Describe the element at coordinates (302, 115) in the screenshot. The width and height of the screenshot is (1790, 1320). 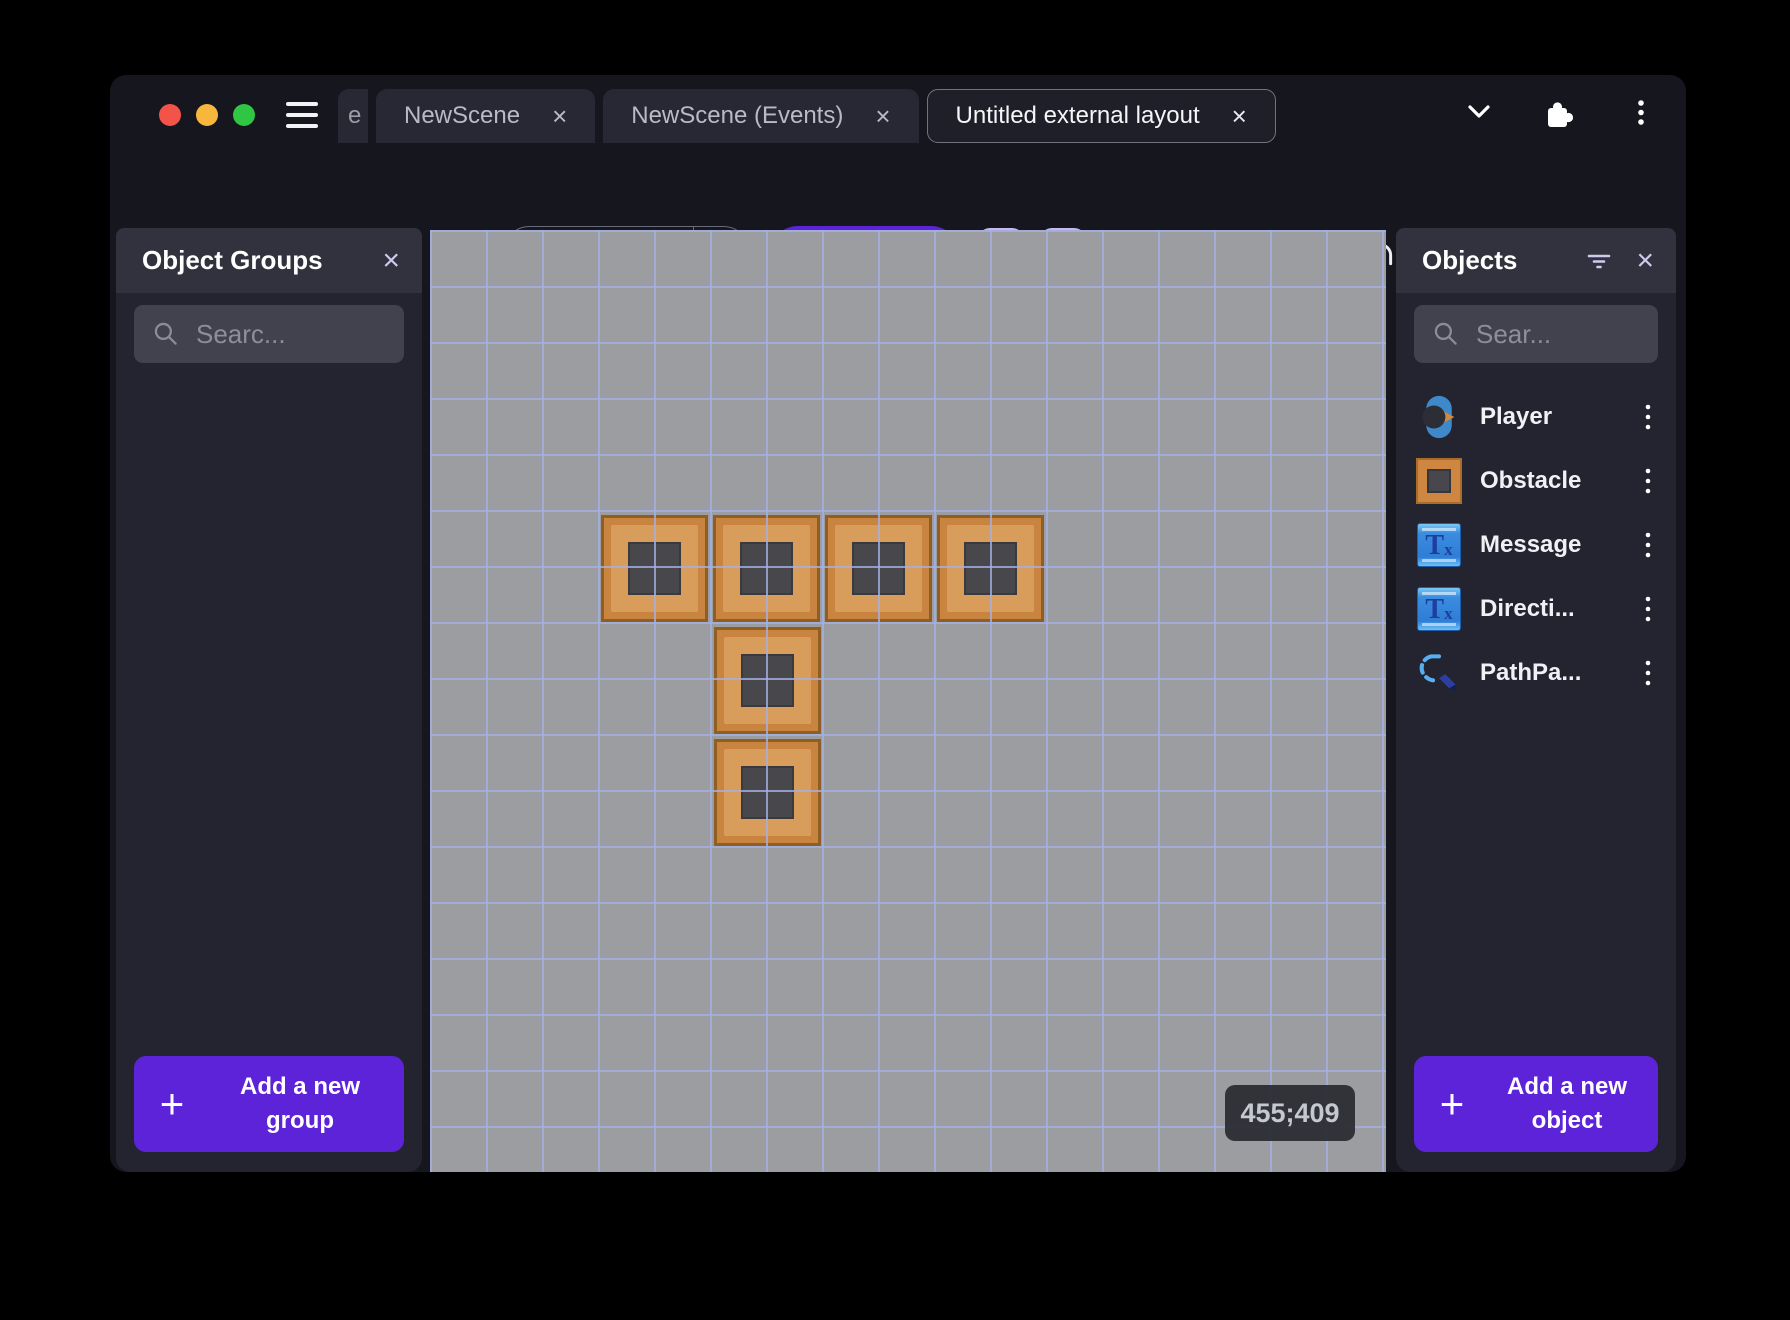
I see `hamburger-menu-icon` at that location.